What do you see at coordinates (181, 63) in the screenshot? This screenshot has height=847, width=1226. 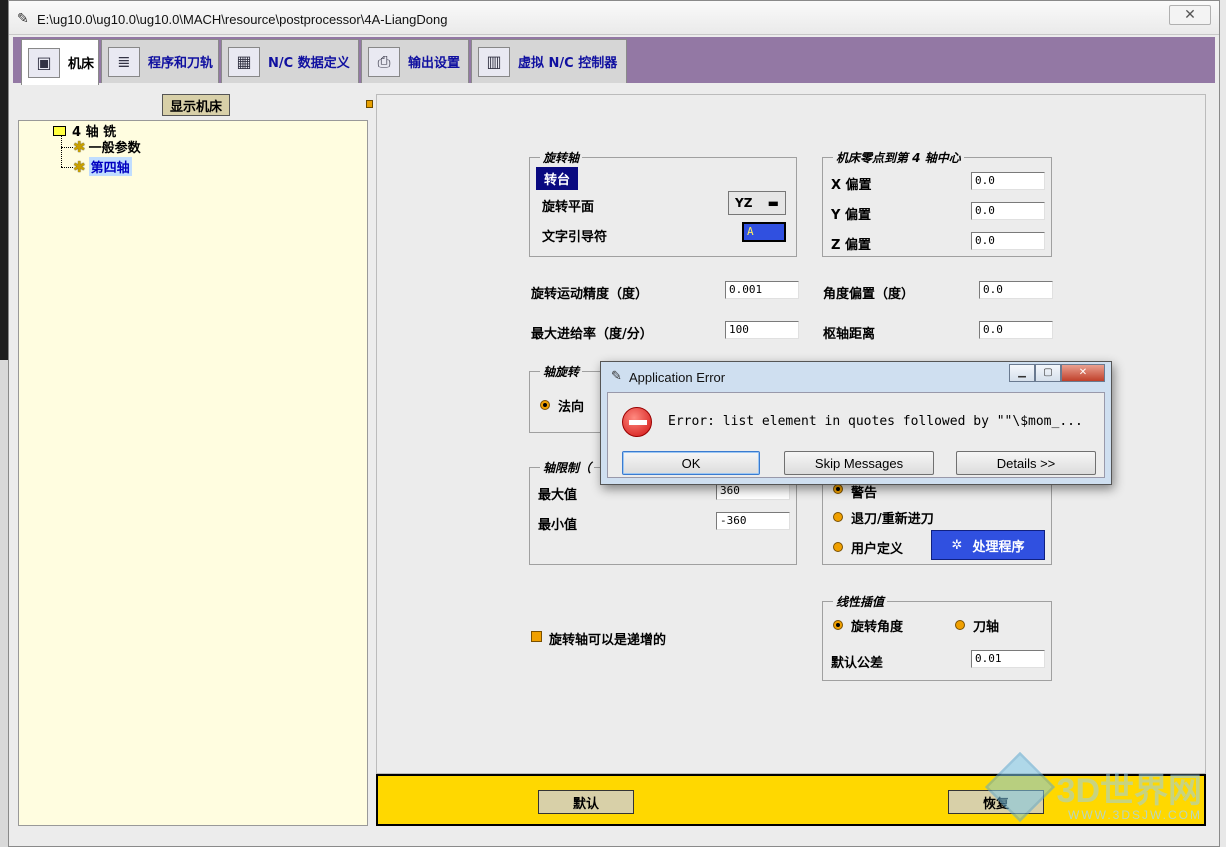 I see `tab-label: 程序和刀轨` at bounding box center [181, 63].